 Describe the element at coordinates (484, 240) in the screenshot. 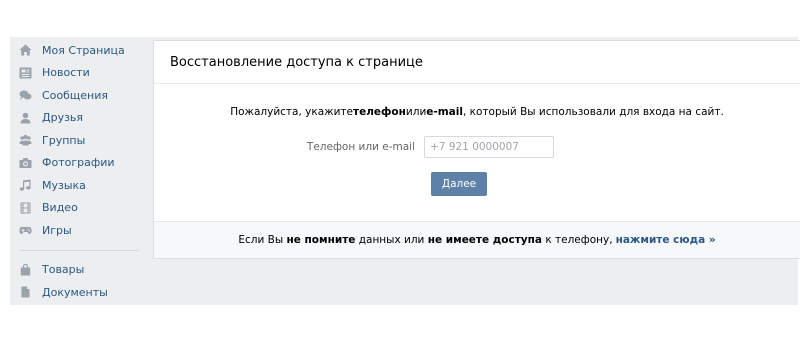

I see `footer-bold-no-access: не имеете доступа` at that location.